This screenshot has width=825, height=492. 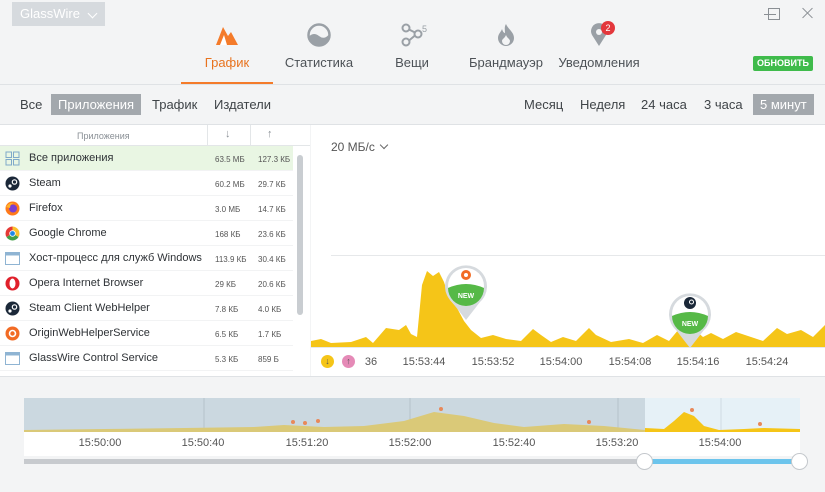 What do you see at coordinates (227, 62) in the screenshot?
I see `tab-label: График` at bounding box center [227, 62].